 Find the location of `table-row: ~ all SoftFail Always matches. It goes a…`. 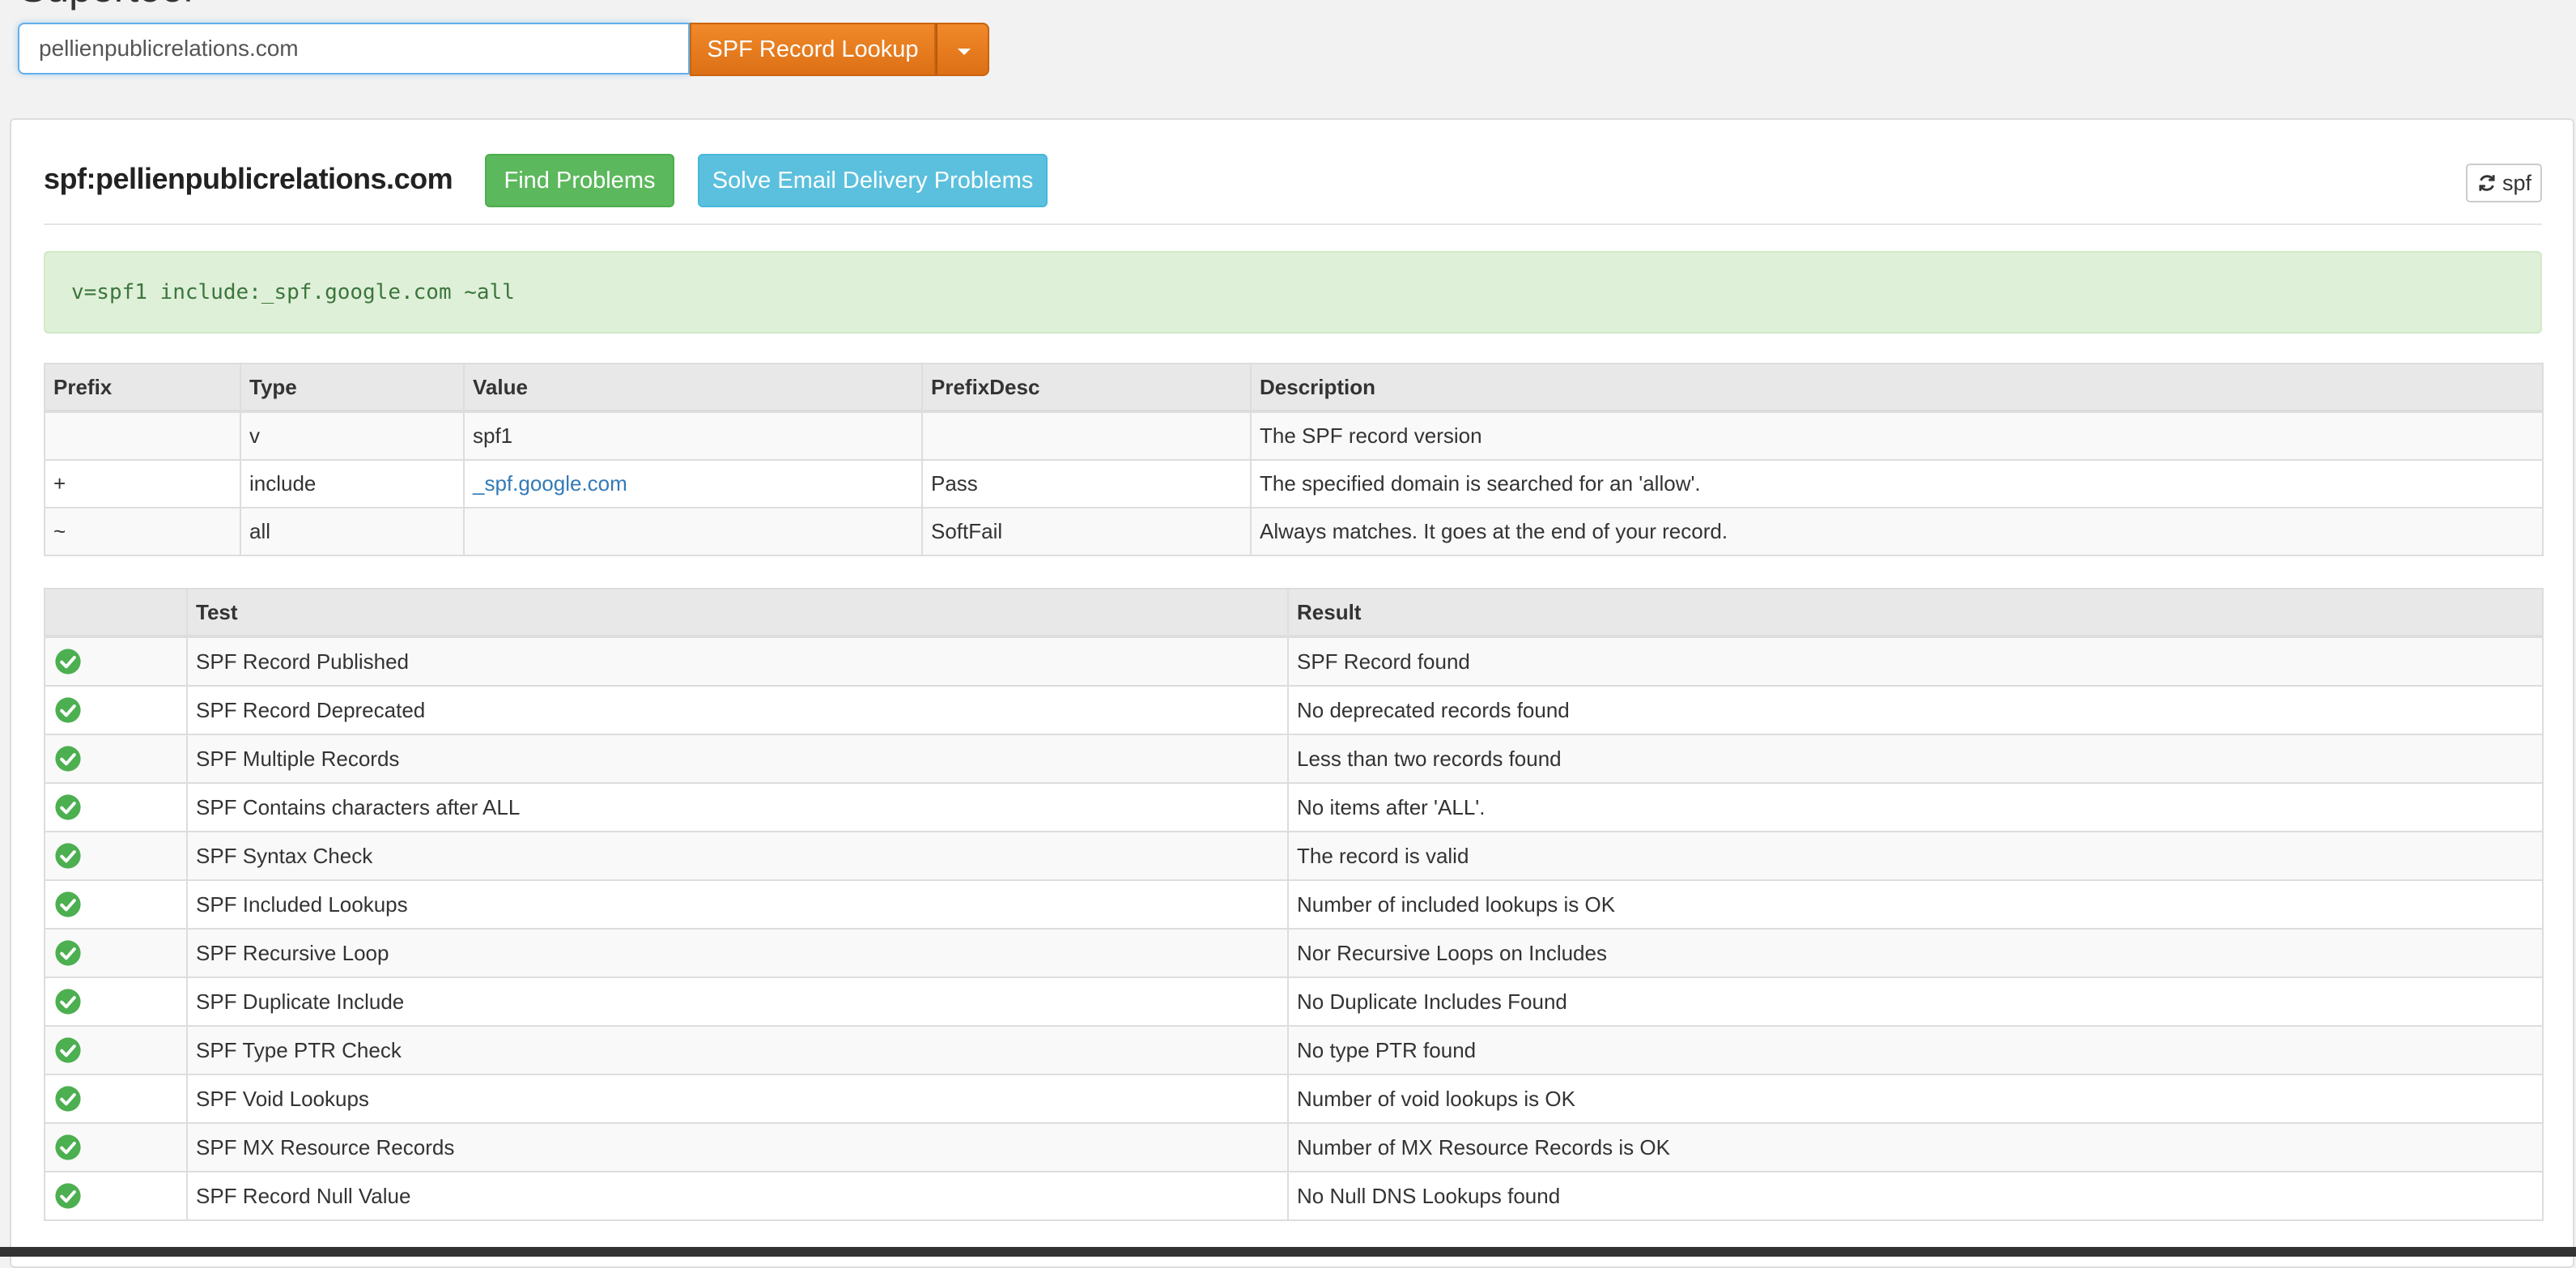

table-row: ~ all SoftFail Always matches. It goes a… is located at coordinates (1294, 531).